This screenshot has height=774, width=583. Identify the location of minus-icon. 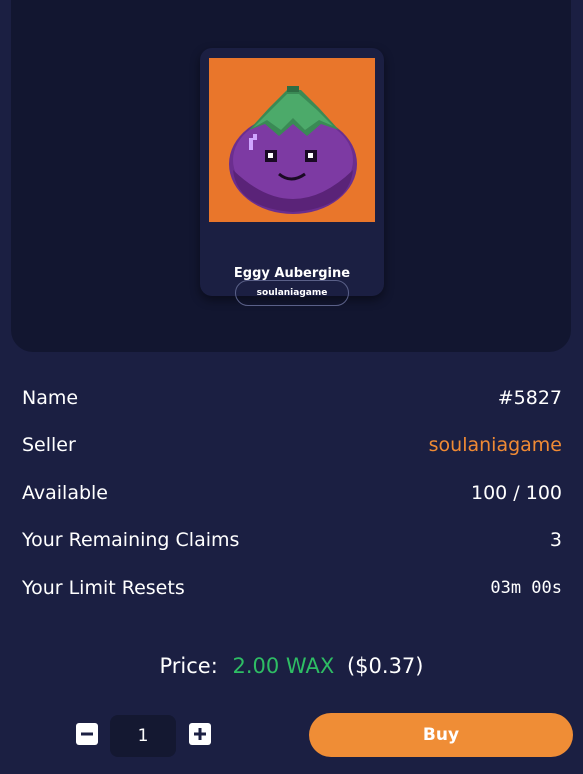
(87, 734).